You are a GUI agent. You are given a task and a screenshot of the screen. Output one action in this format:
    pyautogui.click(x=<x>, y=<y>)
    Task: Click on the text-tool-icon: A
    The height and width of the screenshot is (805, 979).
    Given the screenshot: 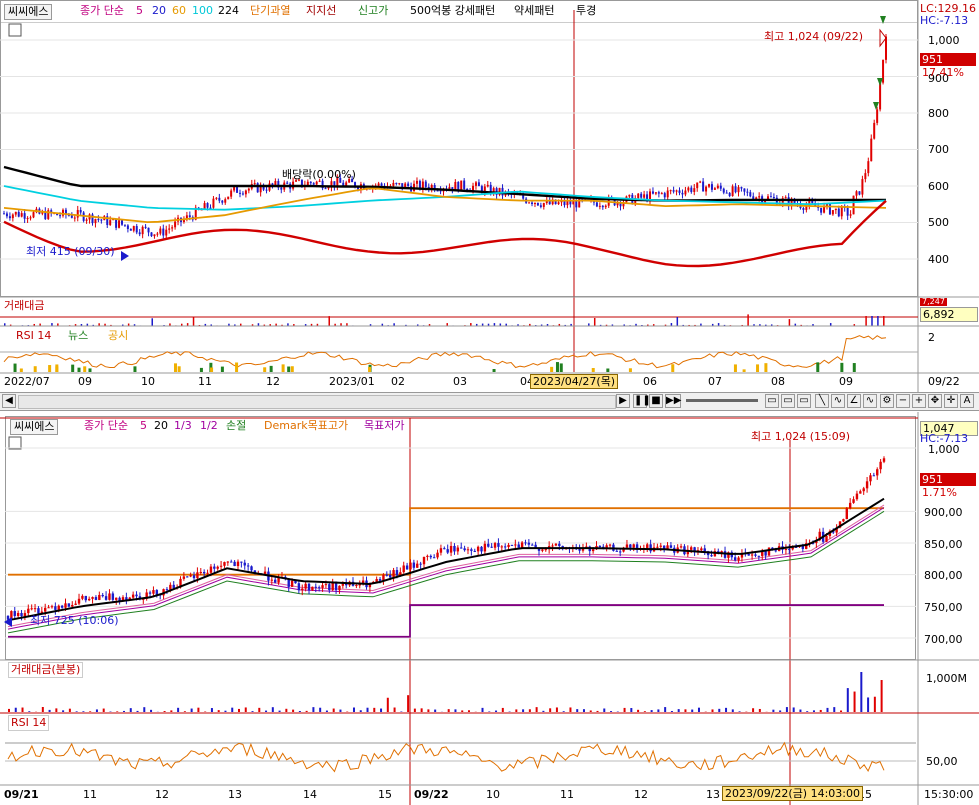 What is the action you would take?
    pyautogui.click(x=967, y=401)
    